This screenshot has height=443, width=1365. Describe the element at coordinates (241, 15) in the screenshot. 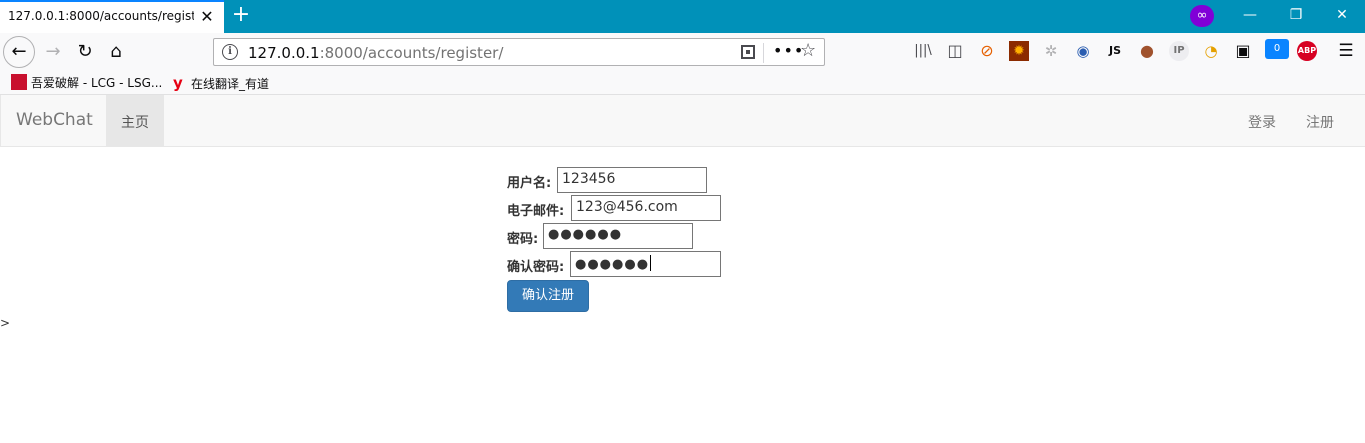

I see `new-tab-button: +` at that location.